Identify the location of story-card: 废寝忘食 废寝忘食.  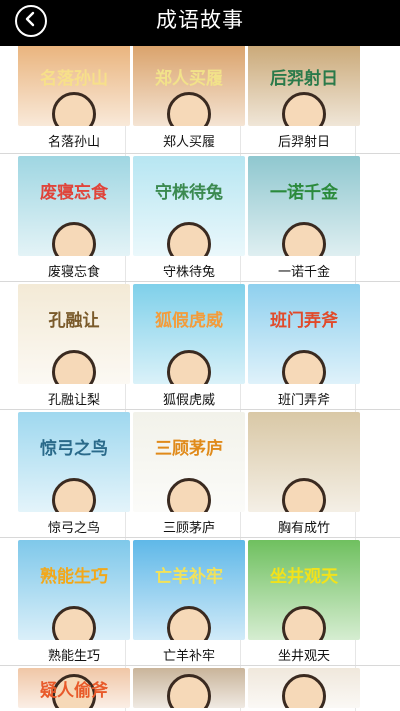
(74, 221).